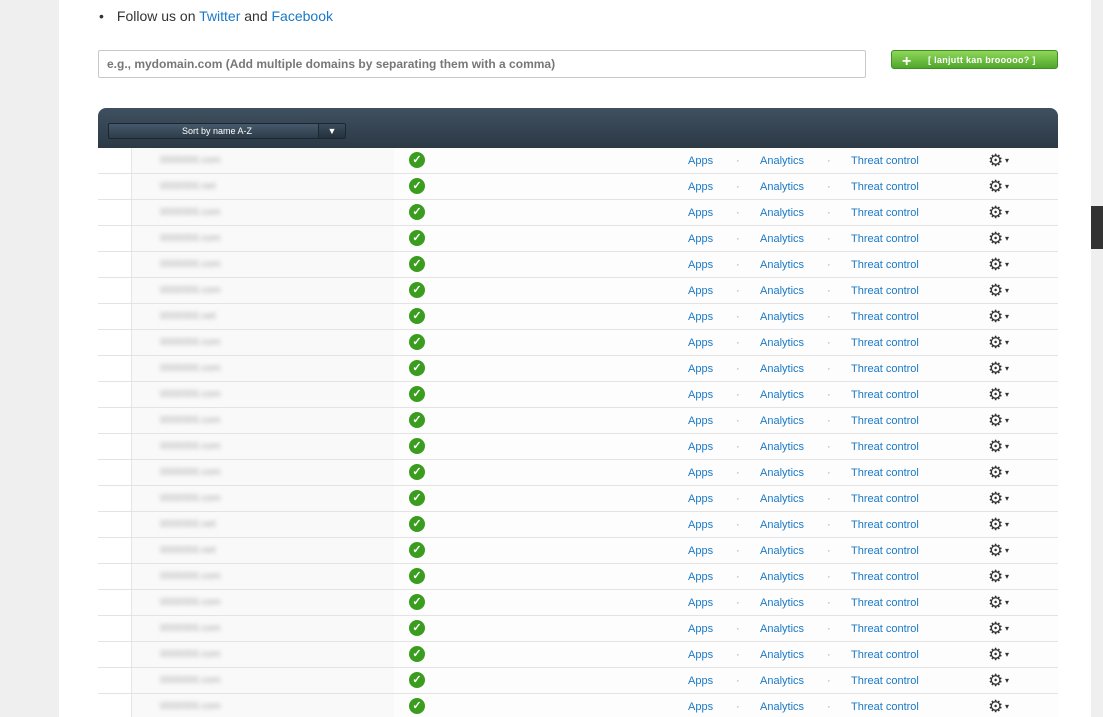 The image size is (1103, 717). Describe the element at coordinates (227, 131) in the screenshot. I see `sort-select: Sort by name A-Z ▼` at that location.